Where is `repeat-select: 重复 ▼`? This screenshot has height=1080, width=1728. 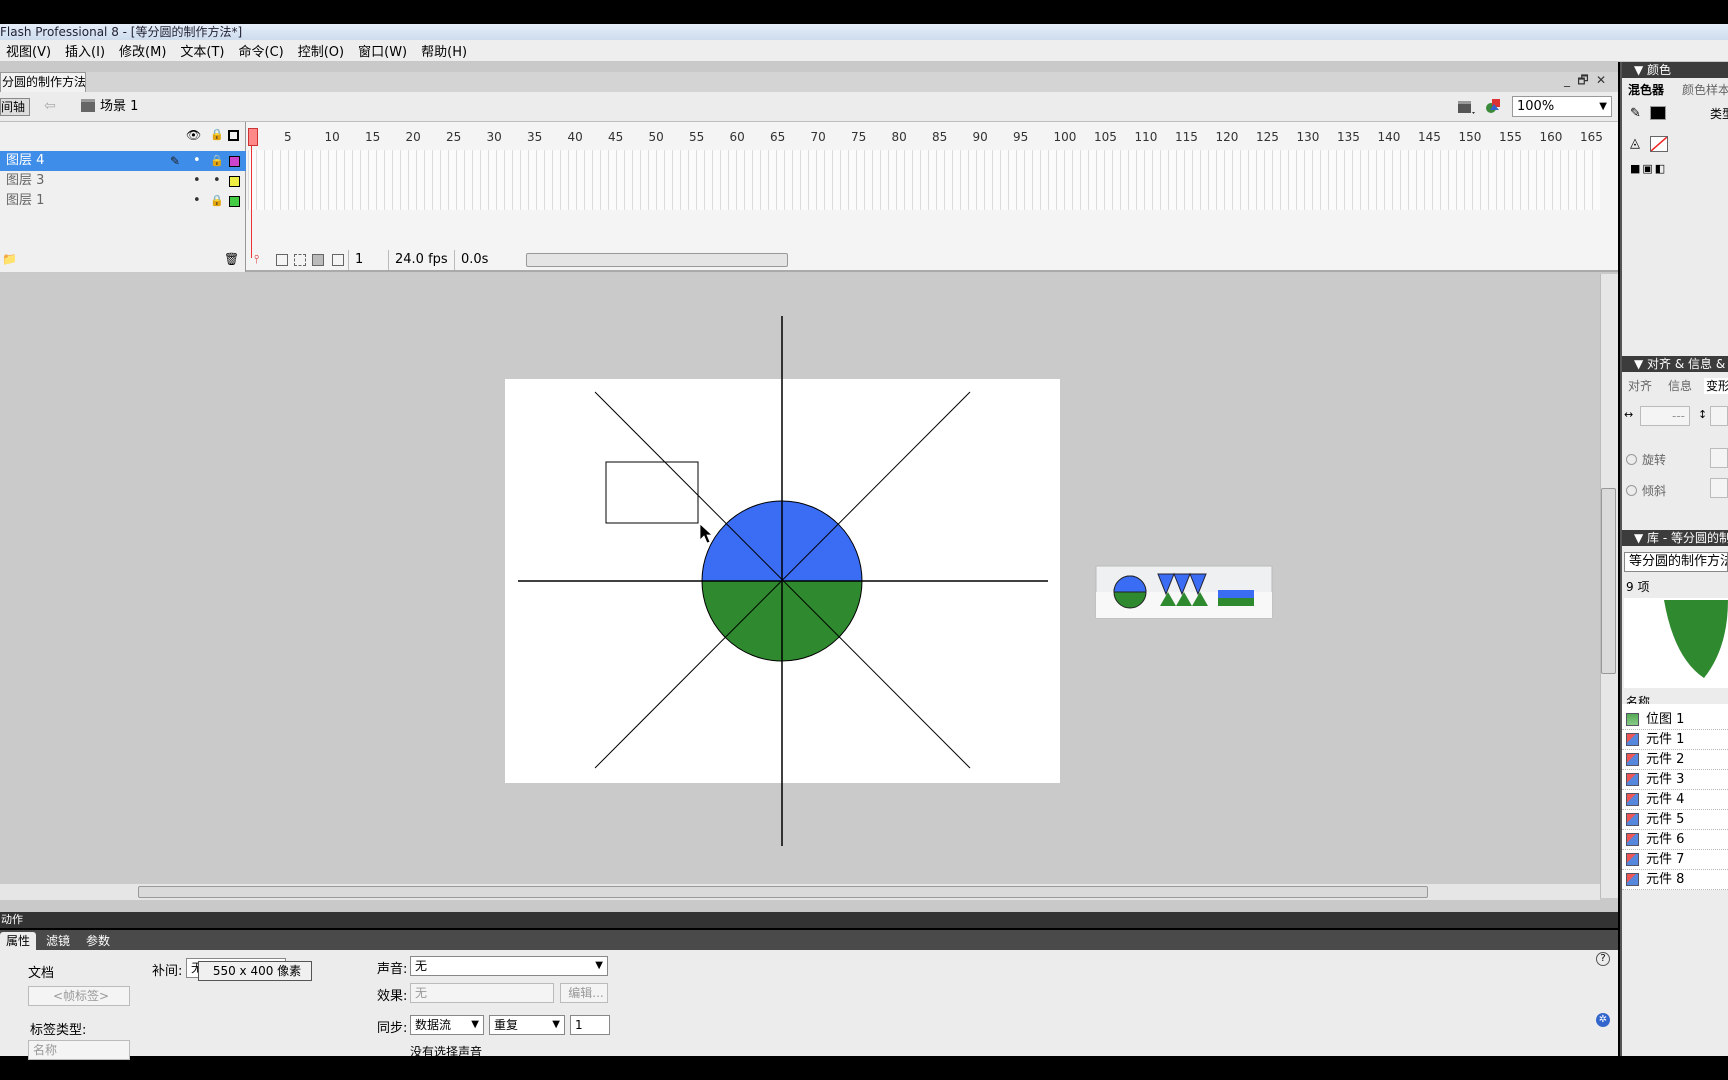 repeat-select: 重复 ▼ is located at coordinates (527, 1025).